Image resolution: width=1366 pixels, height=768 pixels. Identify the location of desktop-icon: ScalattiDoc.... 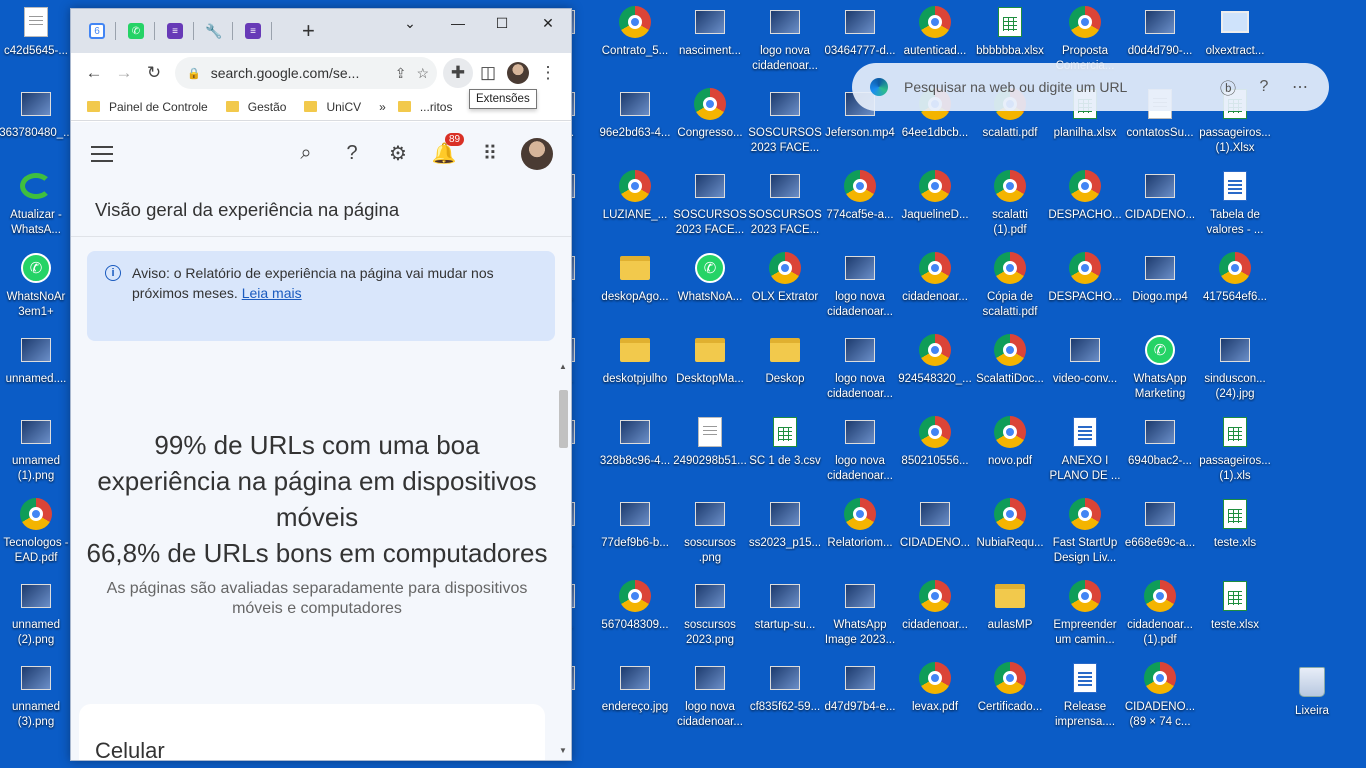
(1010, 370).